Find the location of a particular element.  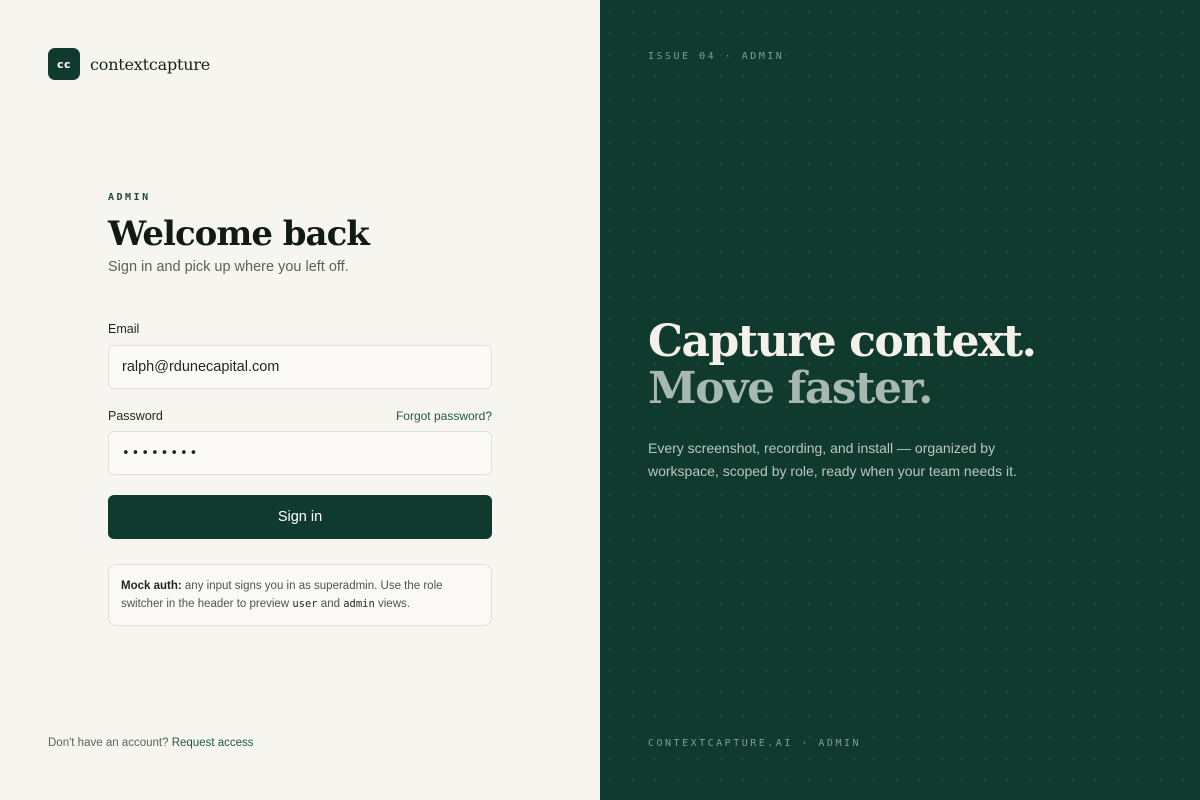

sign-in-button: Sign in is located at coordinates (300, 517).